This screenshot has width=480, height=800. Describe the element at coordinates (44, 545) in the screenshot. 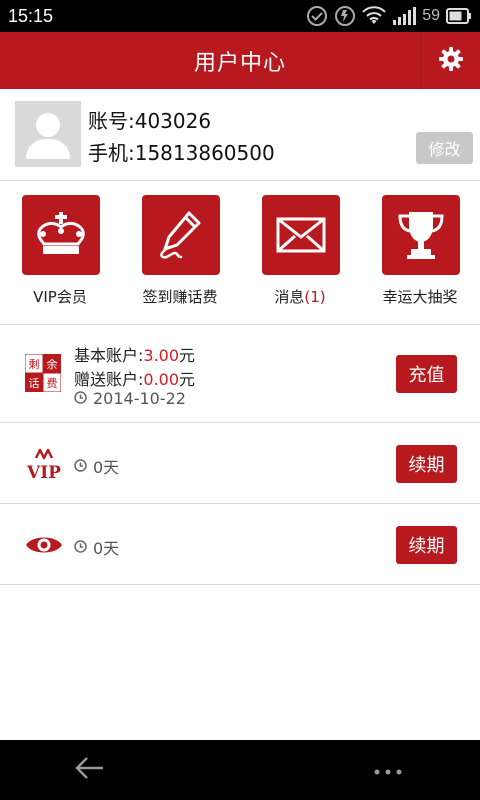

I see `eye-icon` at that location.